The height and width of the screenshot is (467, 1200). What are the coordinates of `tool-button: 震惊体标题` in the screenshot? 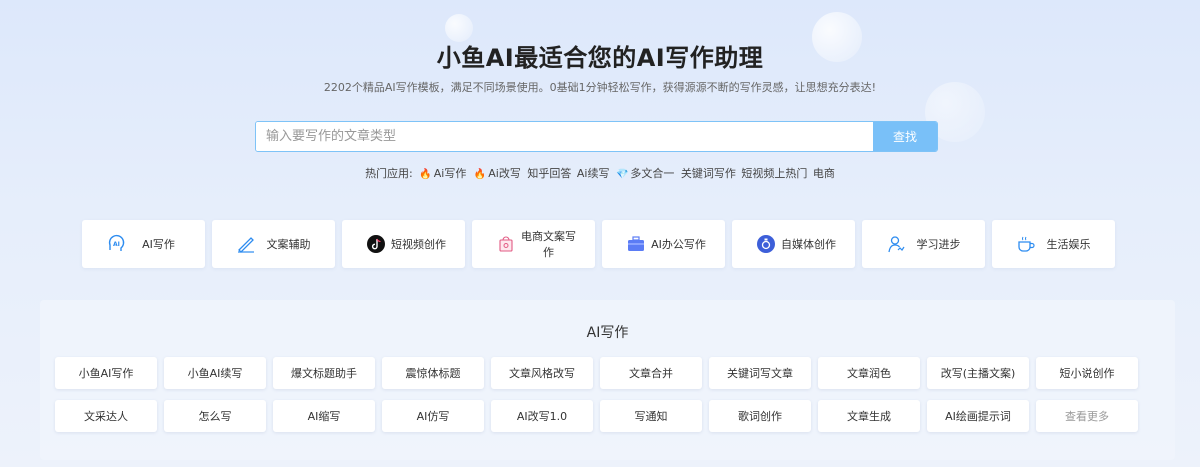 It's located at (433, 373).